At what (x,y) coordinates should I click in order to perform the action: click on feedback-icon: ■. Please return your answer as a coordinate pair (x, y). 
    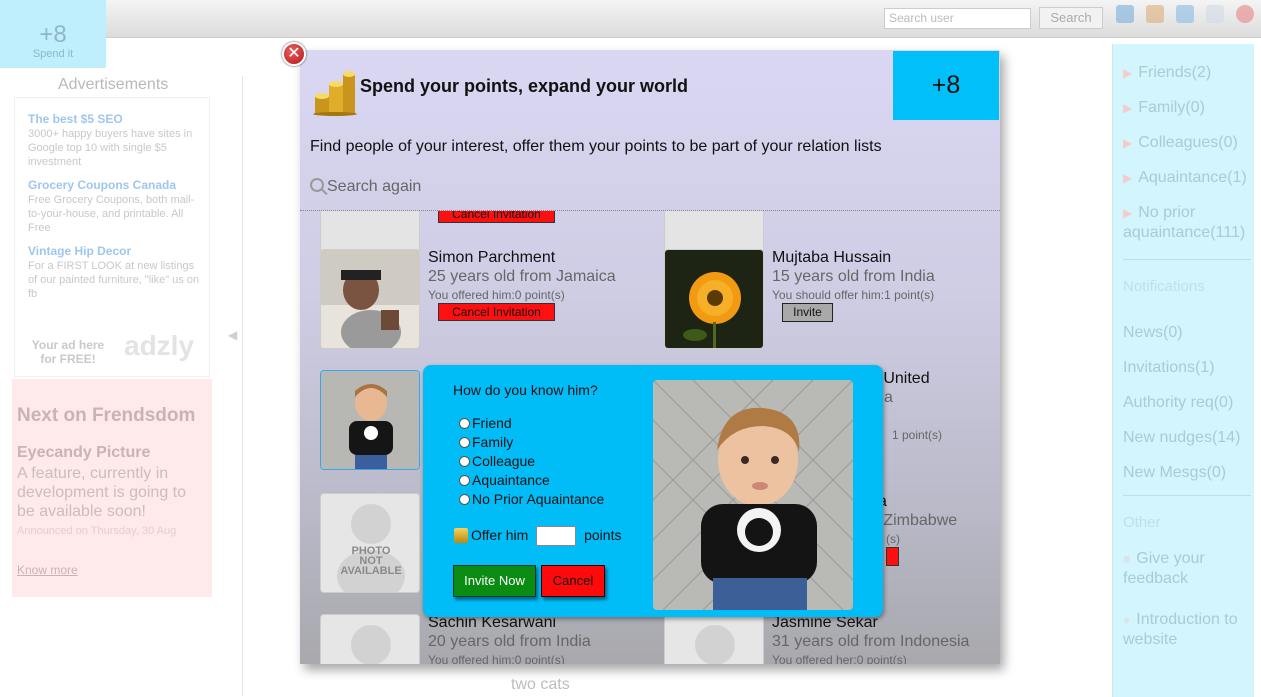
    Looking at the image, I should click on (1127, 559).